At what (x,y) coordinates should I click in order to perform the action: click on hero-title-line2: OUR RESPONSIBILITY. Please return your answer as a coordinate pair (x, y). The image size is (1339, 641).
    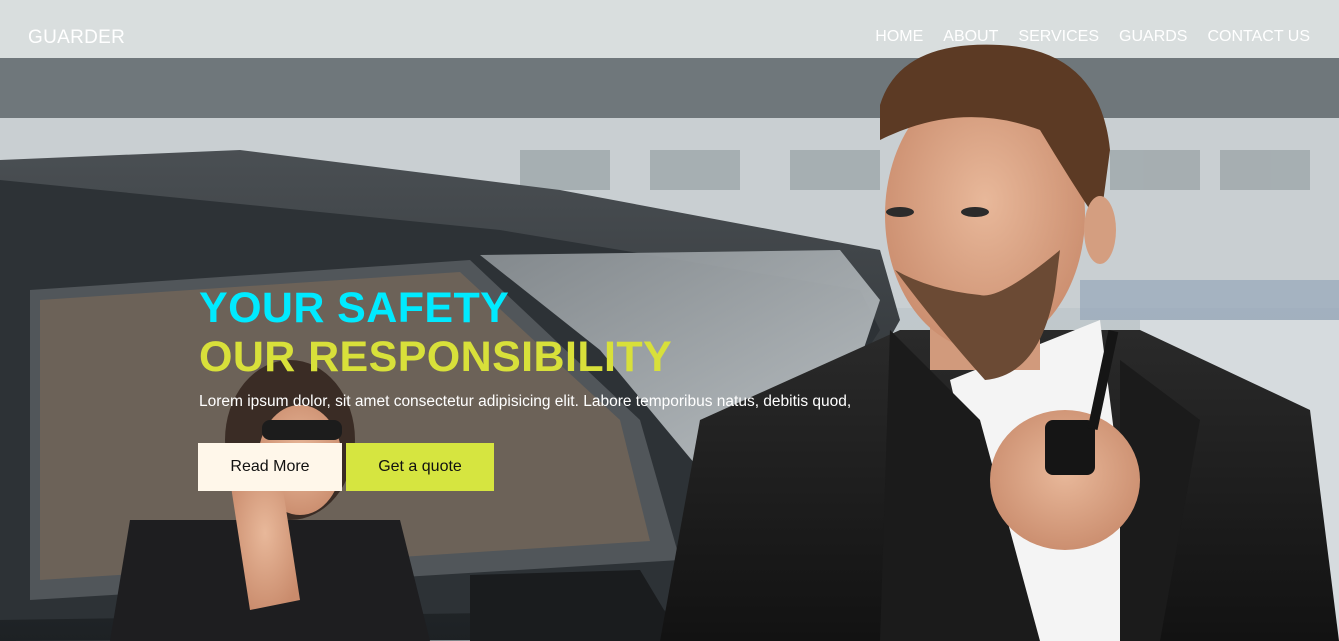
    Looking at the image, I should click on (436, 357).